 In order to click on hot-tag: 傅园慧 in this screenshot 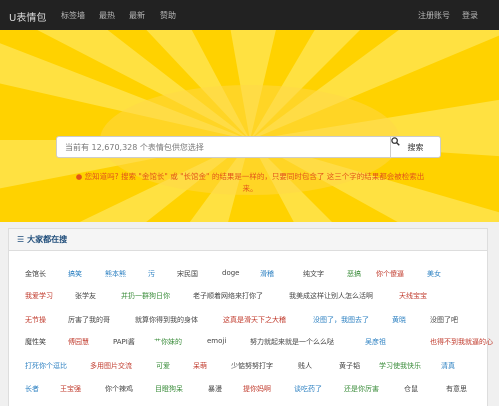, I will do `click(78, 342)`.